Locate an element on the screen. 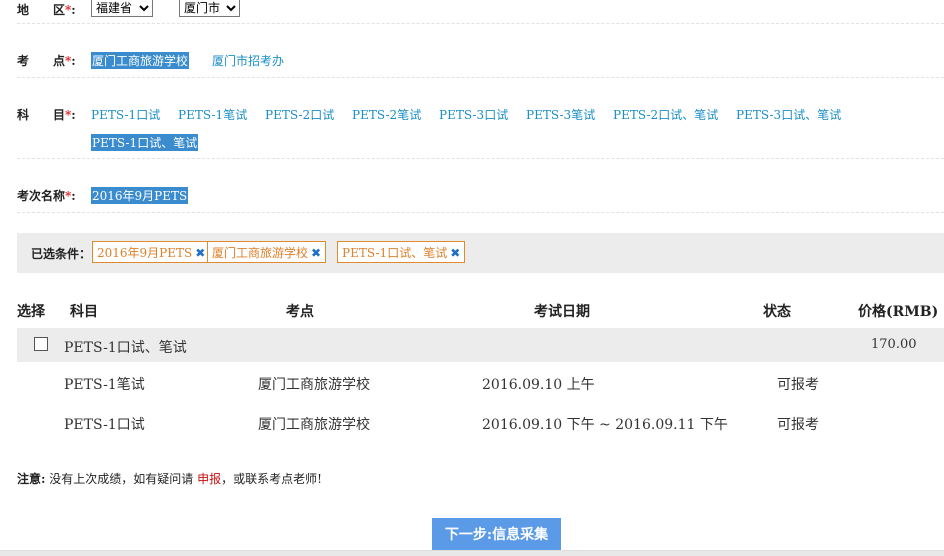 This screenshot has height=556, width=944. subject-option-pets1-oral: PETS-1口试 is located at coordinates (125, 114).